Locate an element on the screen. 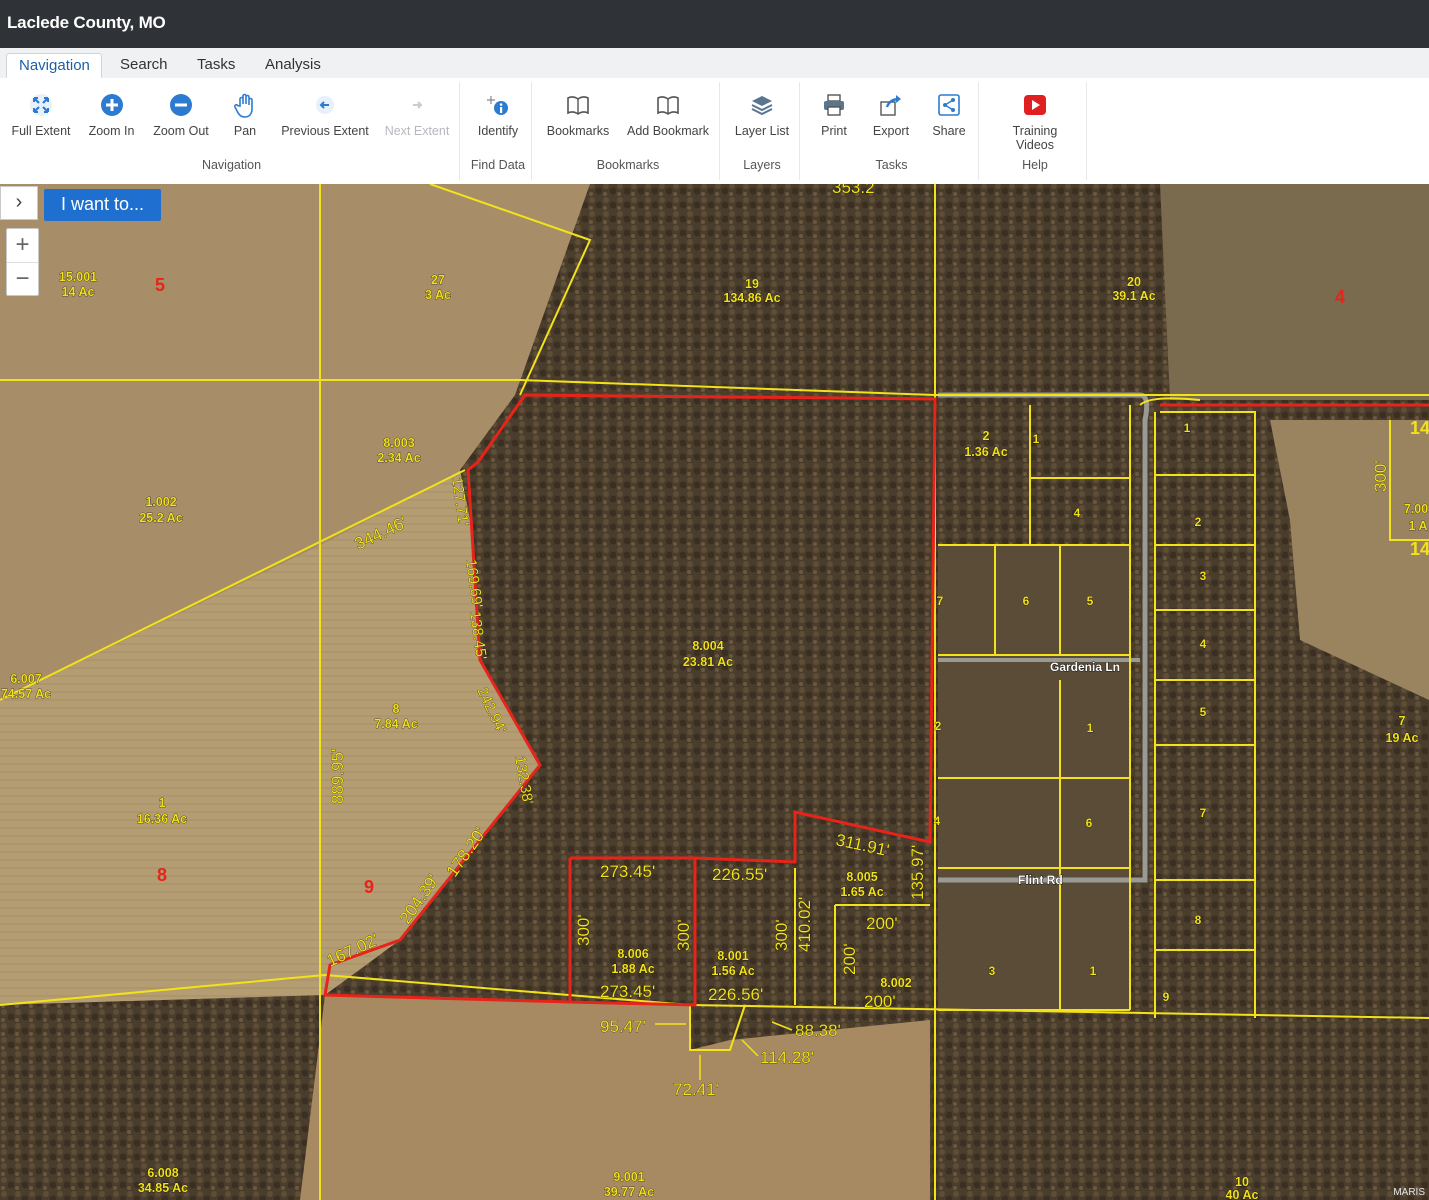 The height and width of the screenshot is (1200, 1429). parcel-acres: 39.77 Ac is located at coordinates (629, 1192).